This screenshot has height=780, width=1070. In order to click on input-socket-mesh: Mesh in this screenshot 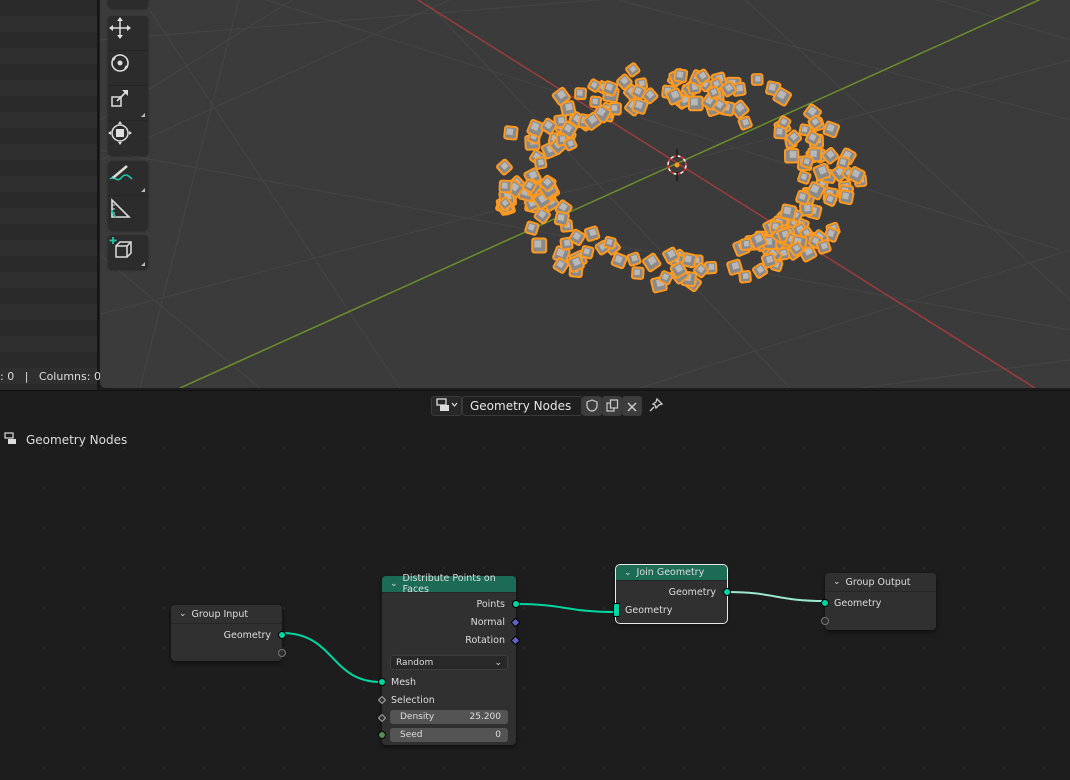, I will do `click(447, 682)`.